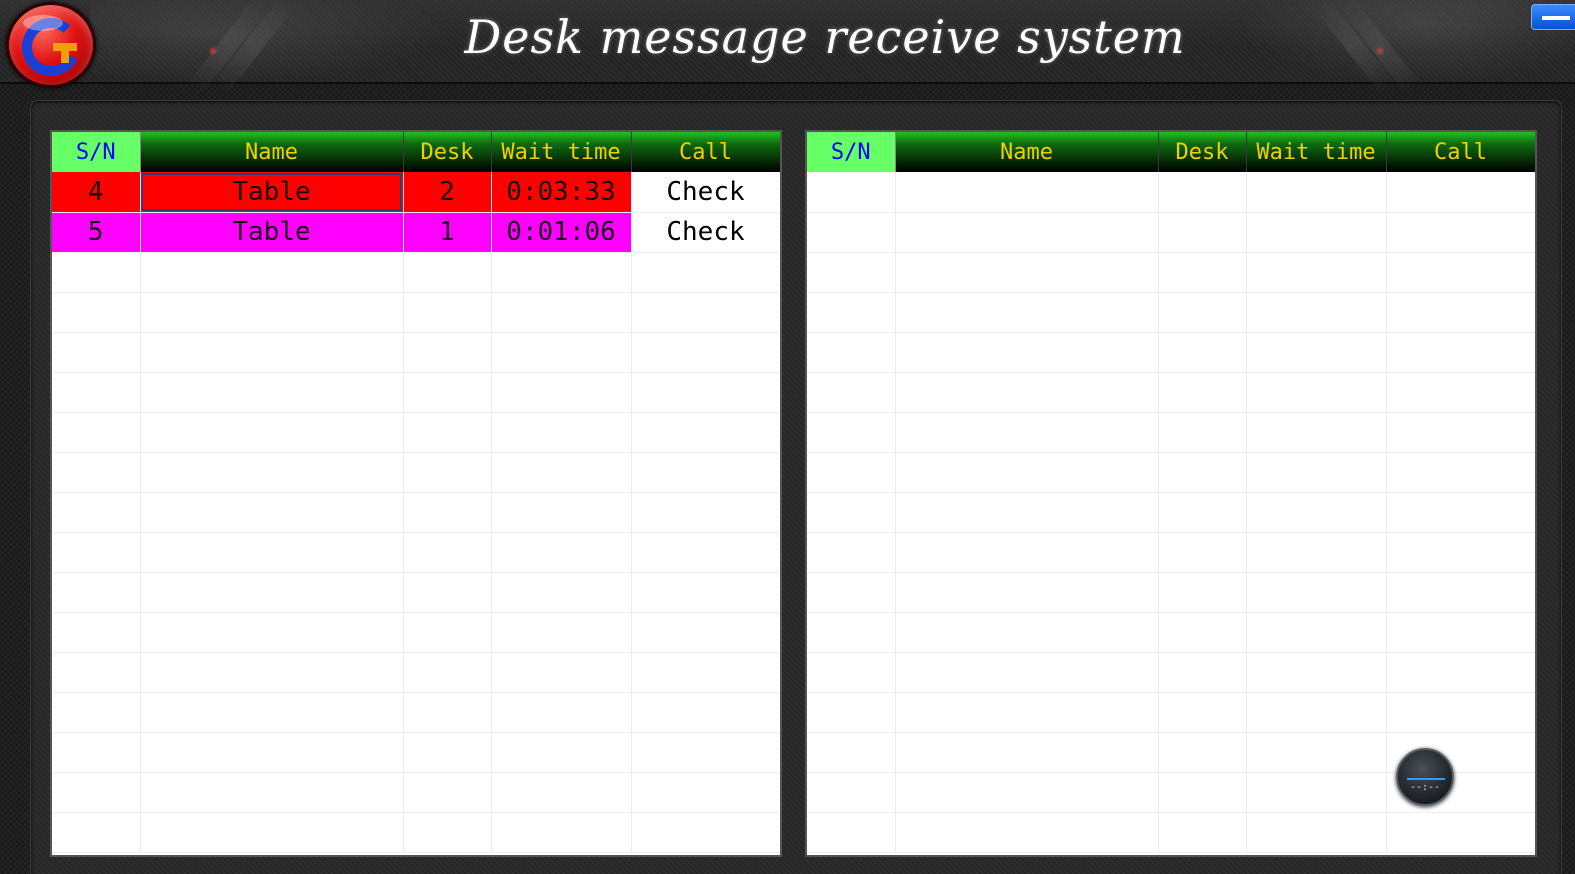  I want to click on clock-time-text: --:--, so click(1425, 787).